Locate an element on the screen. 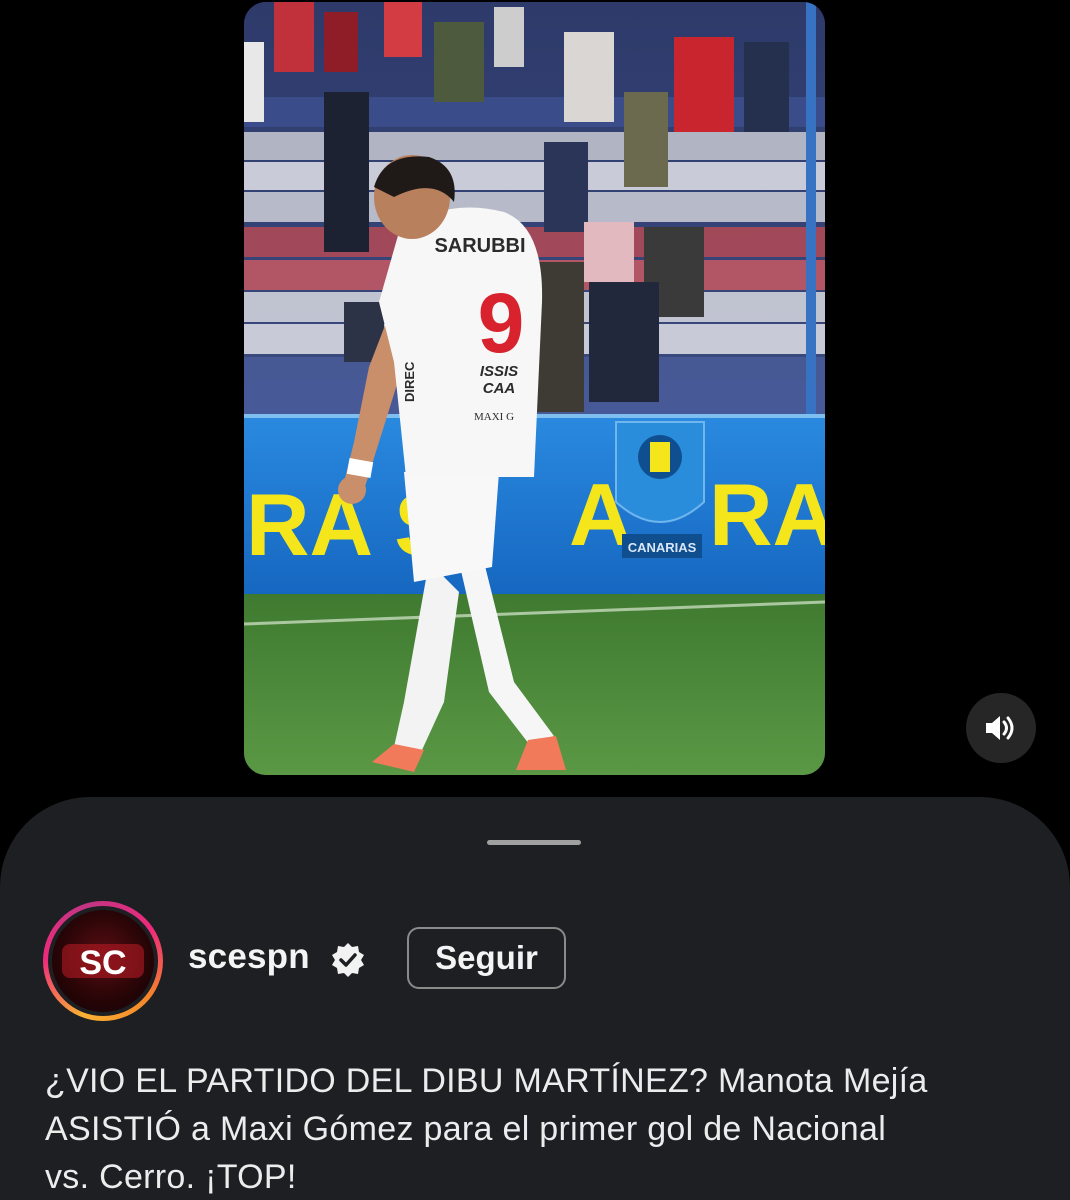  avatar-text: SC is located at coordinates (102, 963).